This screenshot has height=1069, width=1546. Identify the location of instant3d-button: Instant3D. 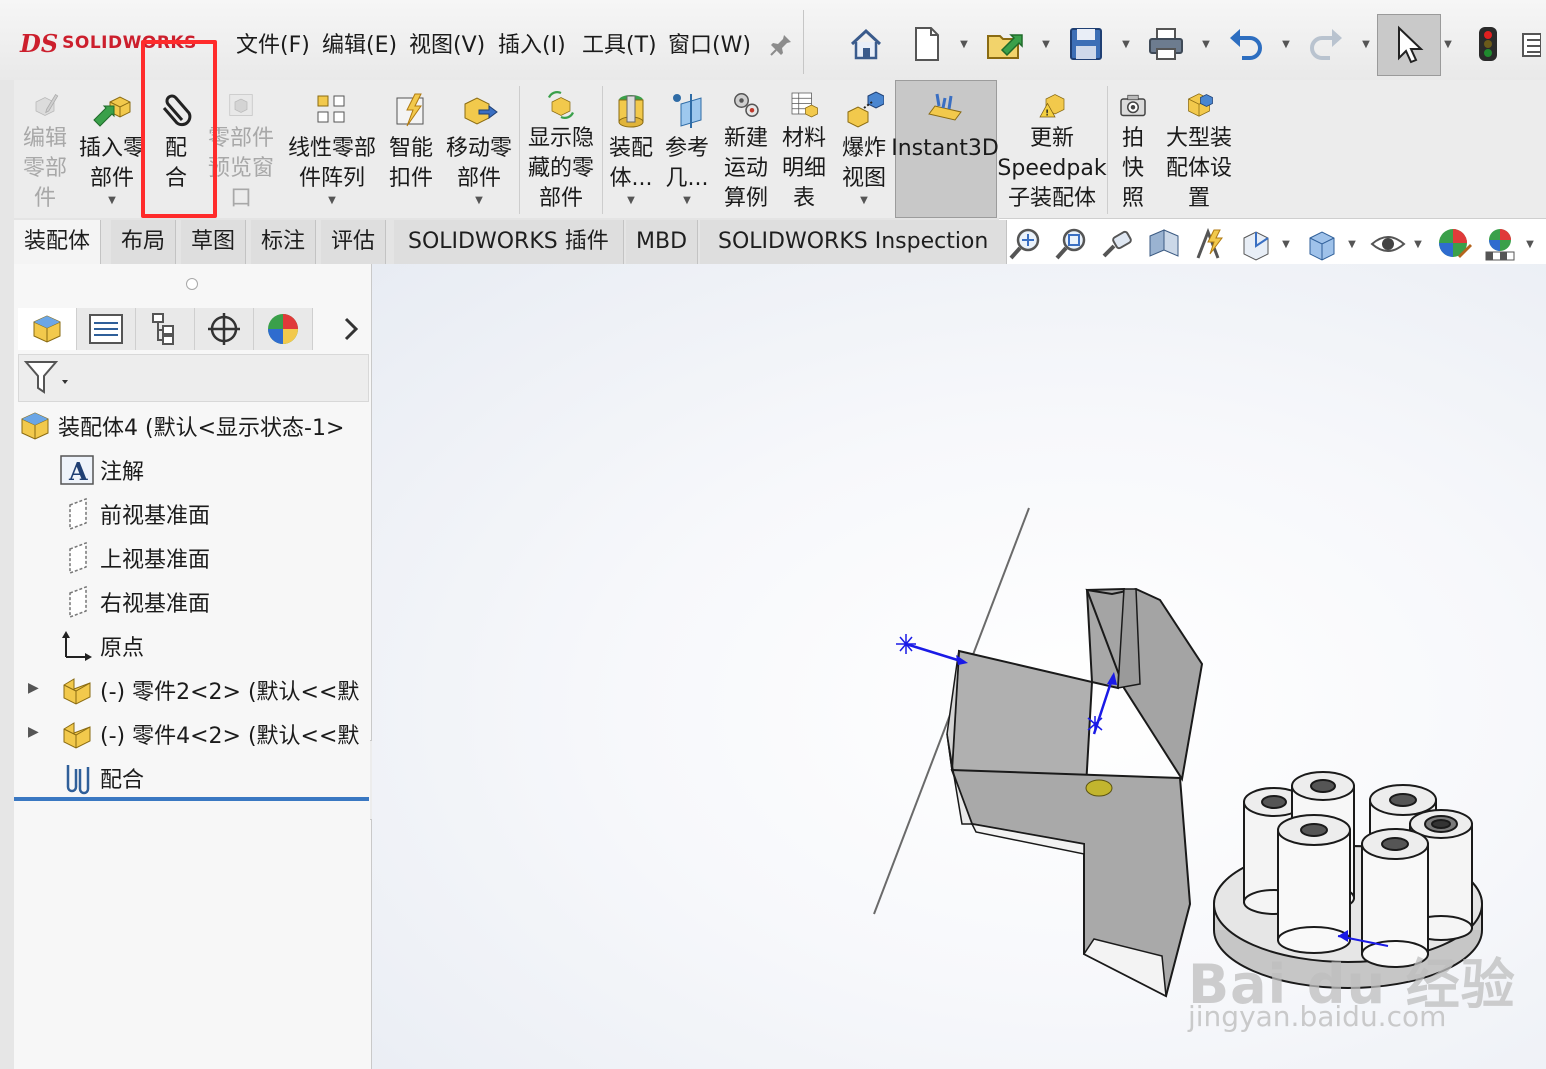
(945, 150).